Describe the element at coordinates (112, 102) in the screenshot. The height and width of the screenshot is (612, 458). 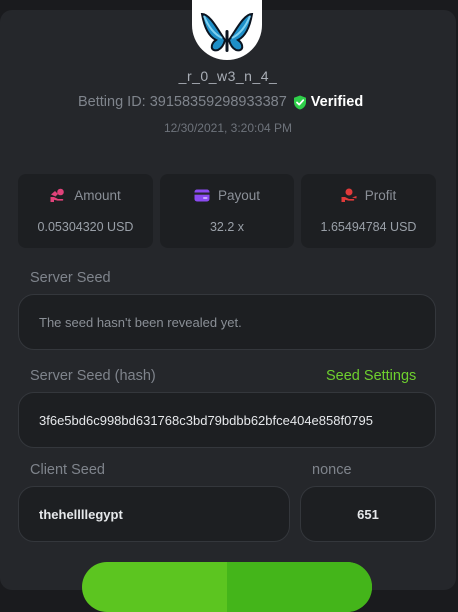
I see `betting-id-label: Betting ID:` at that location.